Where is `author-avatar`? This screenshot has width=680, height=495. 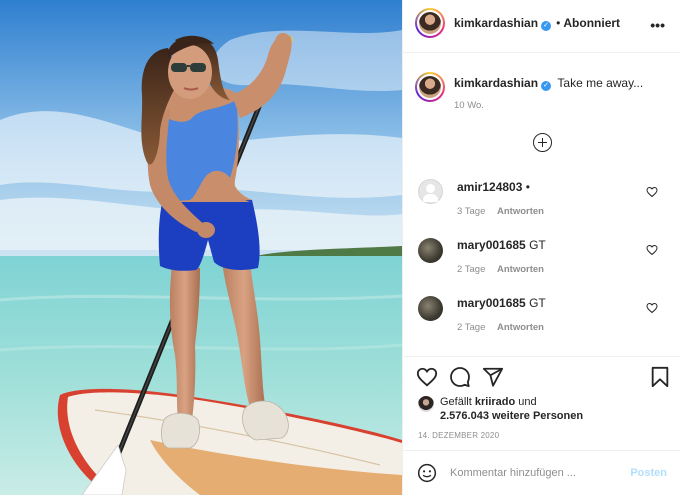
author-avatar is located at coordinates (430, 23).